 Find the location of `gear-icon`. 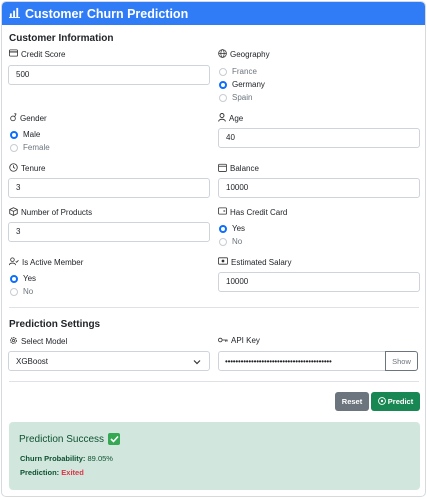

gear-icon is located at coordinates (15, 341).